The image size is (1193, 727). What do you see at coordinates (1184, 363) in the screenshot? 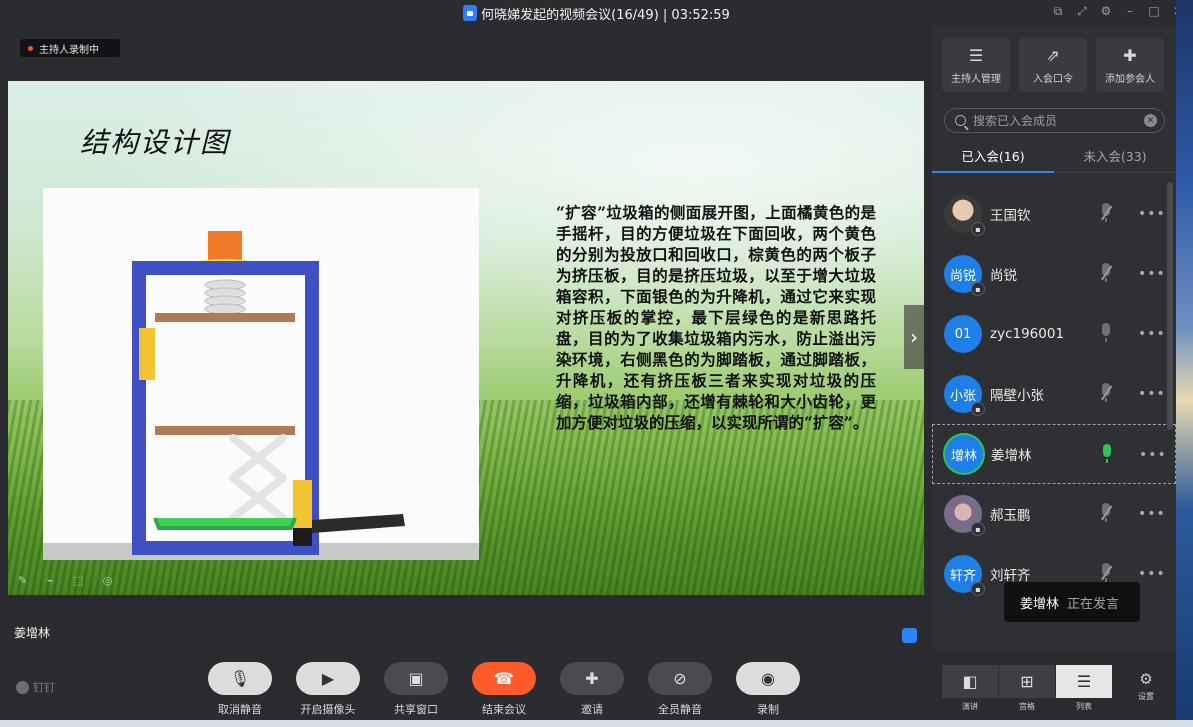
I see `desktop-background` at bounding box center [1184, 363].